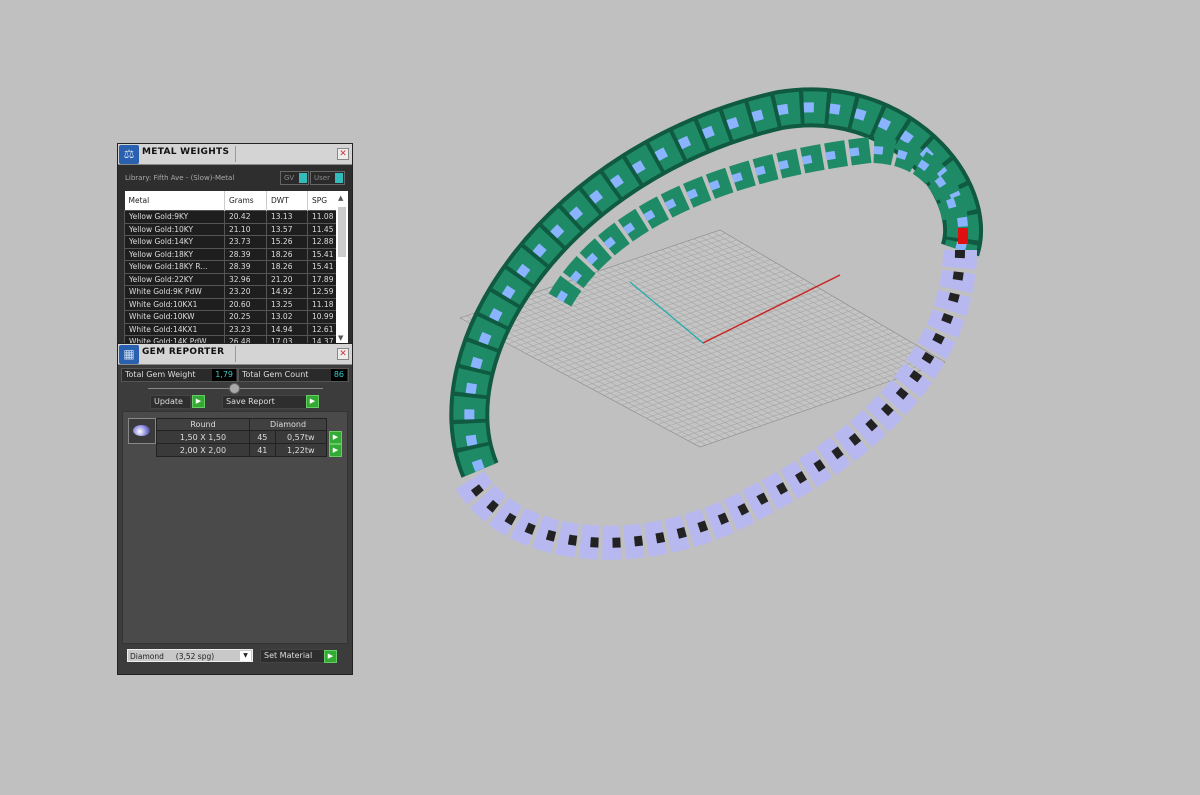 The width and height of the screenshot is (1200, 795). What do you see at coordinates (245, 242) in the screenshot?
I see `table-cell: 23.73` at bounding box center [245, 242].